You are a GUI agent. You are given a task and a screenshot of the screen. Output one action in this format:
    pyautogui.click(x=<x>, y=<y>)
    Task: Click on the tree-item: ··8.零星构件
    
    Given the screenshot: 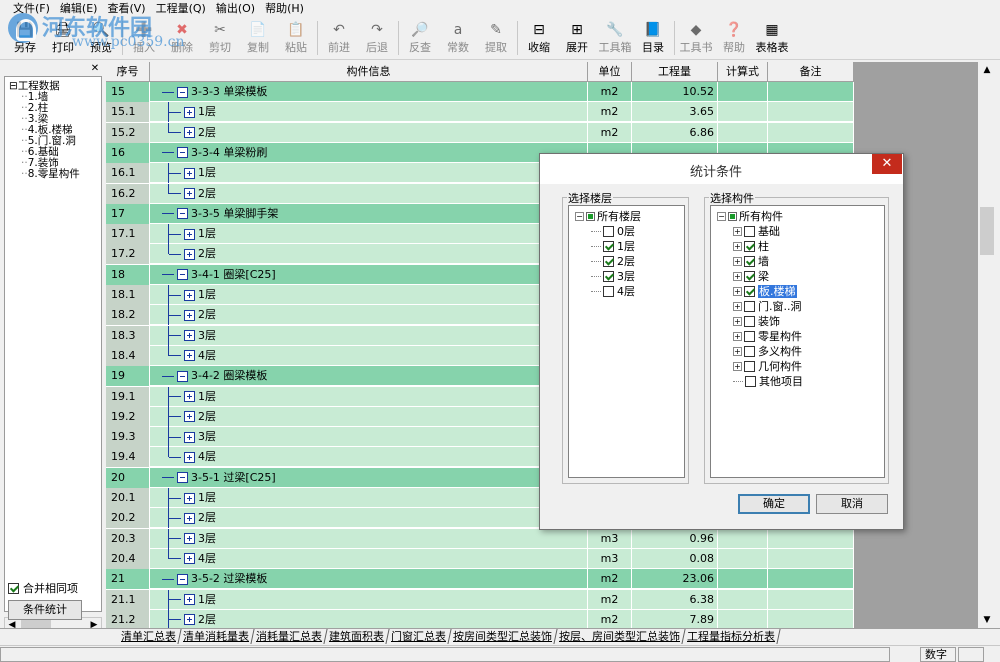 What is the action you would take?
    pyautogui.click(x=50, y=174)
    